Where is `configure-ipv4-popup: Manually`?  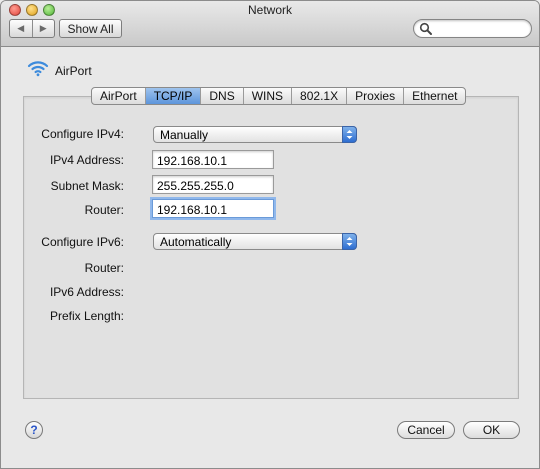 configure-ipv4-popup: Manually is located at coordinates (255, 134).